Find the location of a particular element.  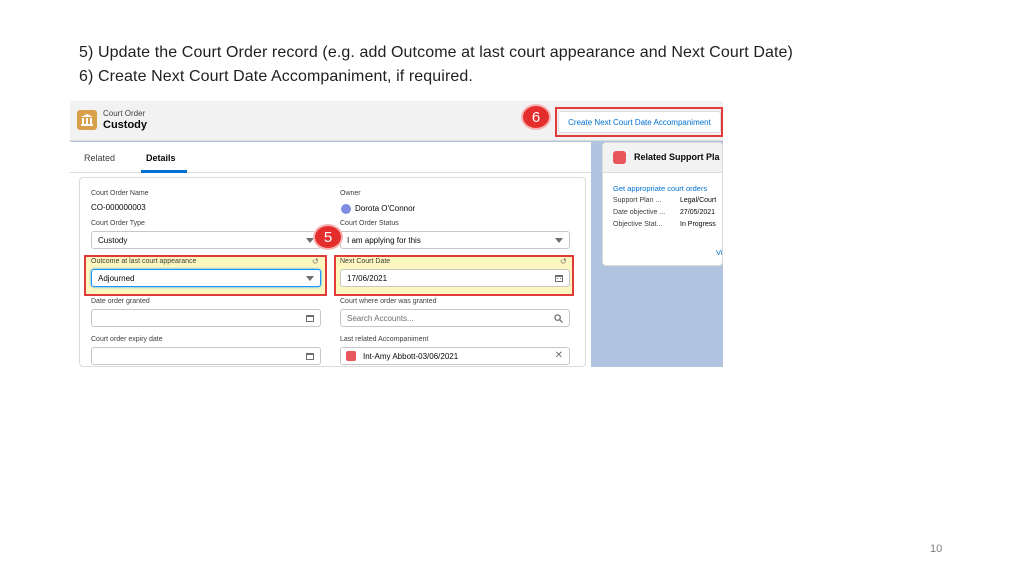

step-6-highlight-box is located at coordinates (639, 122).